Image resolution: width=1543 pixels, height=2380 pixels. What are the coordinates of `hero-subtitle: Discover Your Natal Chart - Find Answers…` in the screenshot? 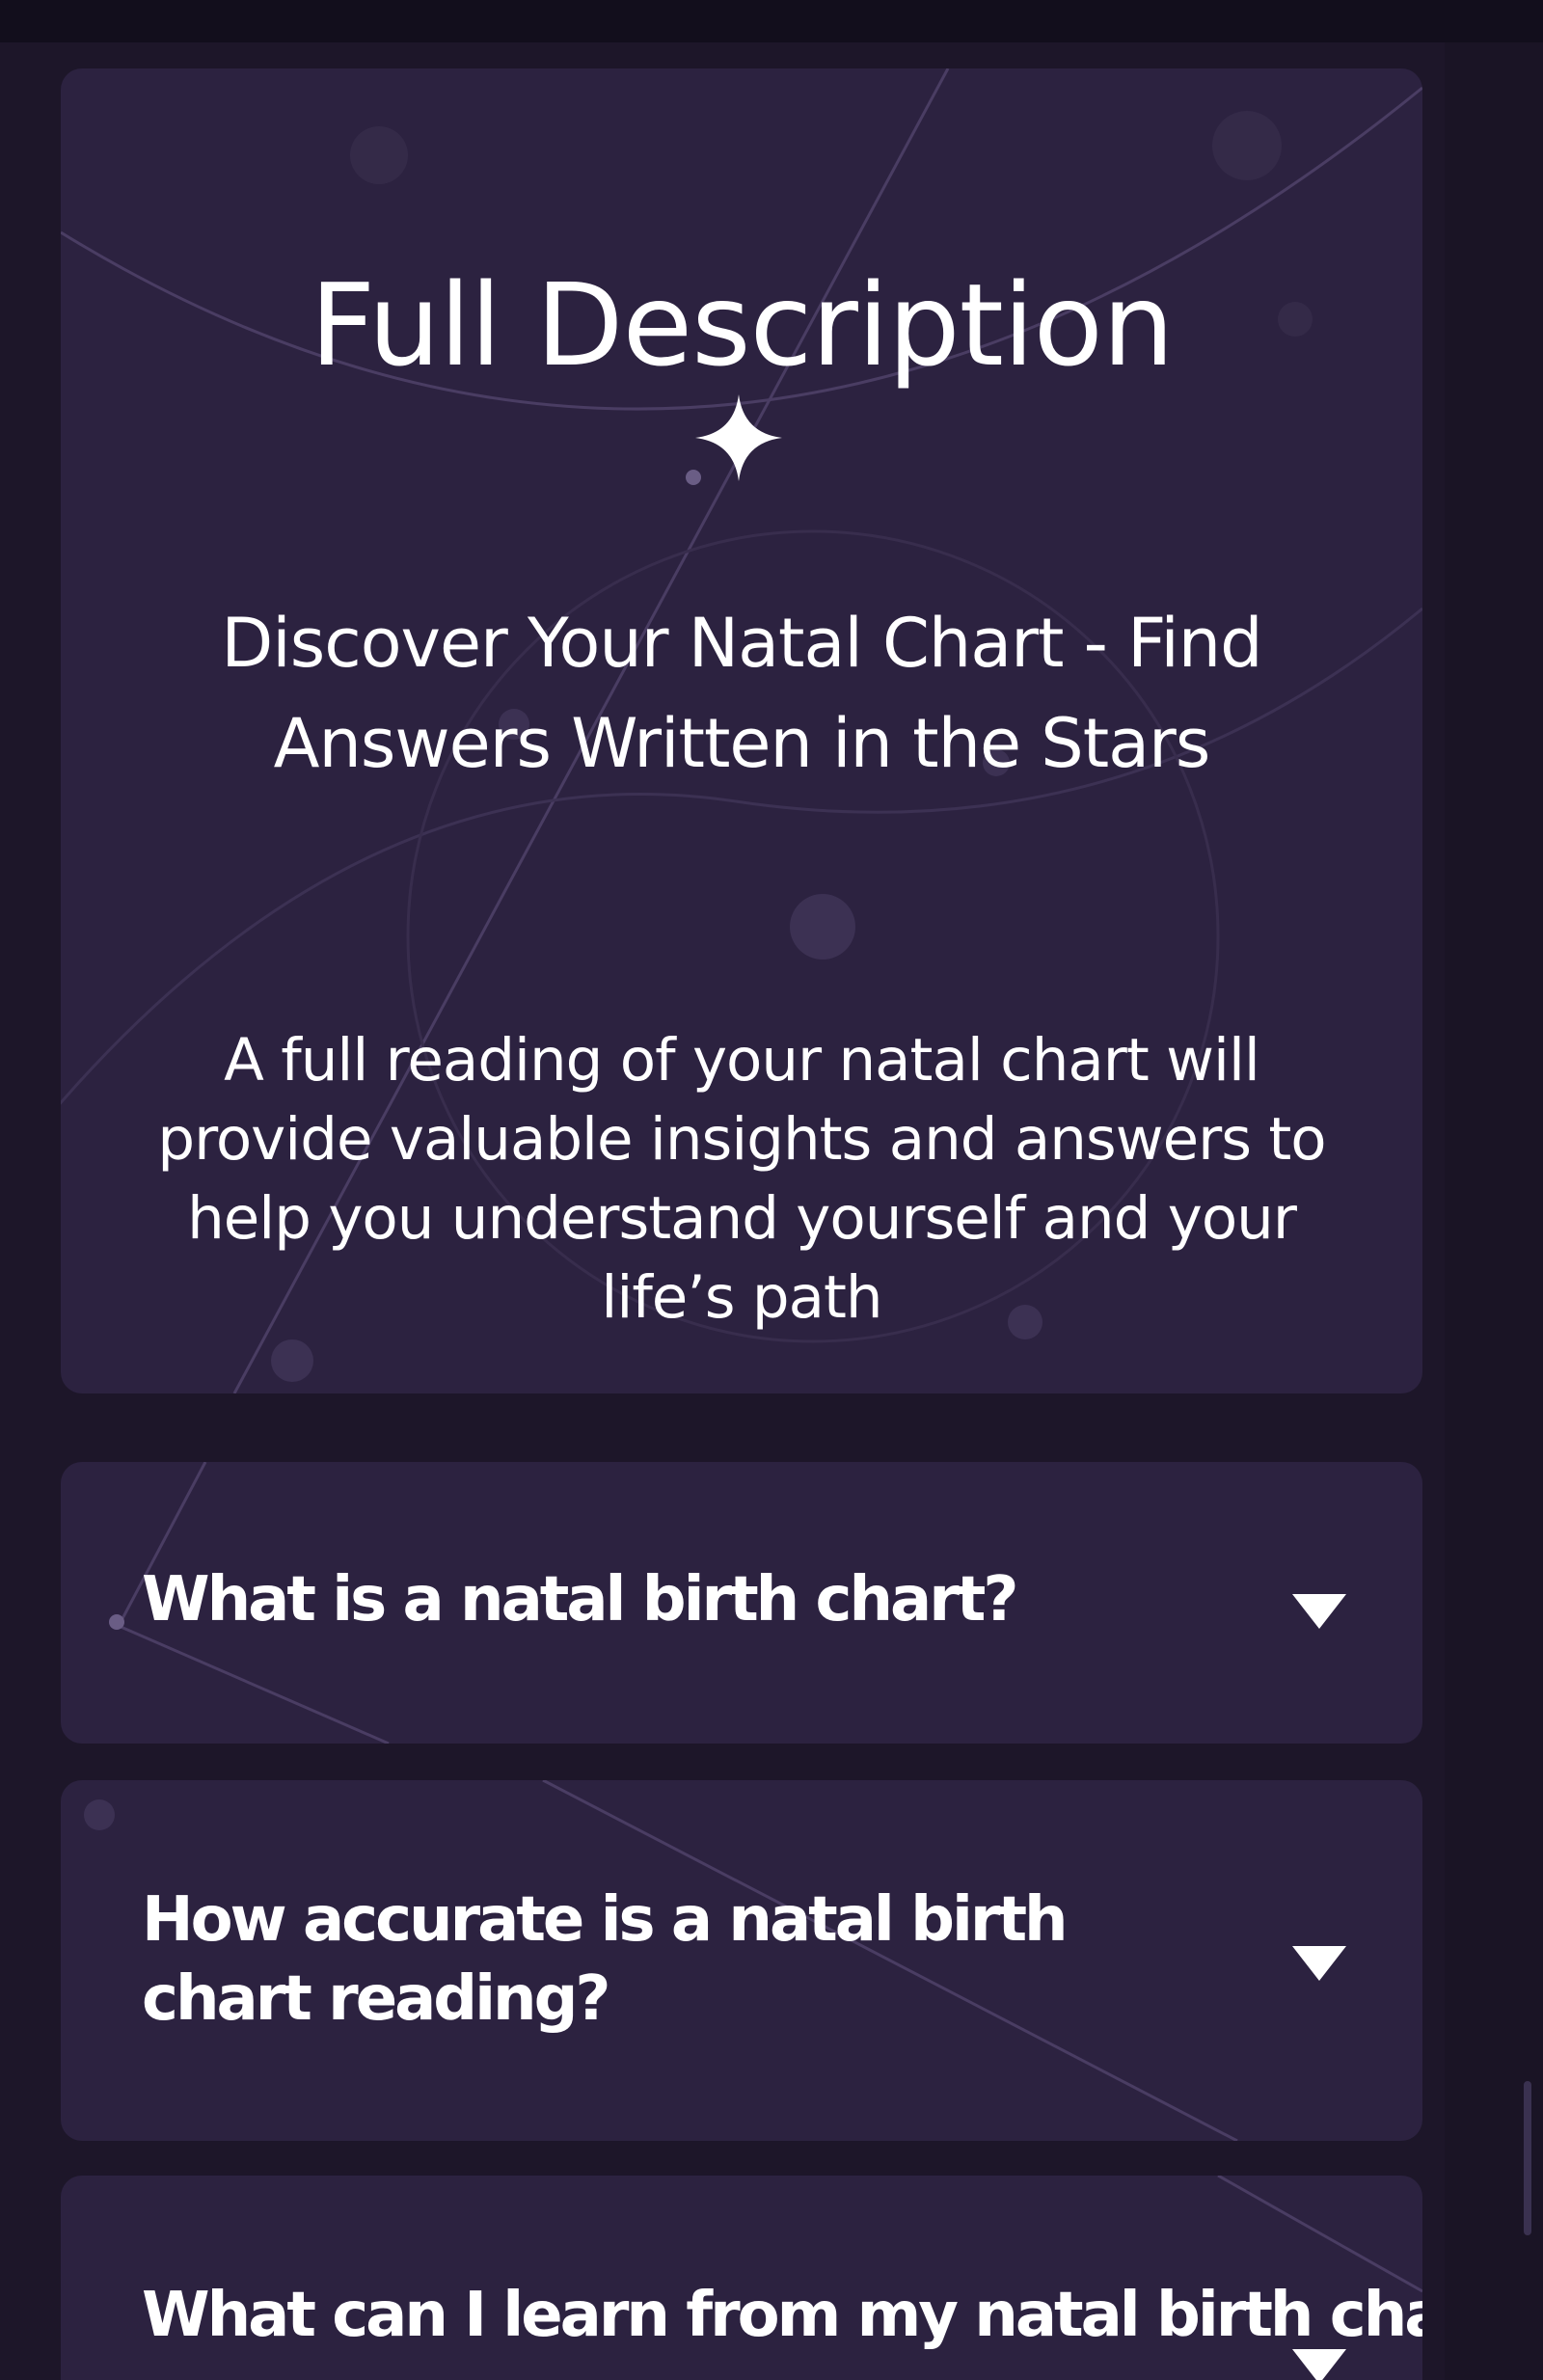 It's located at (741, 694).